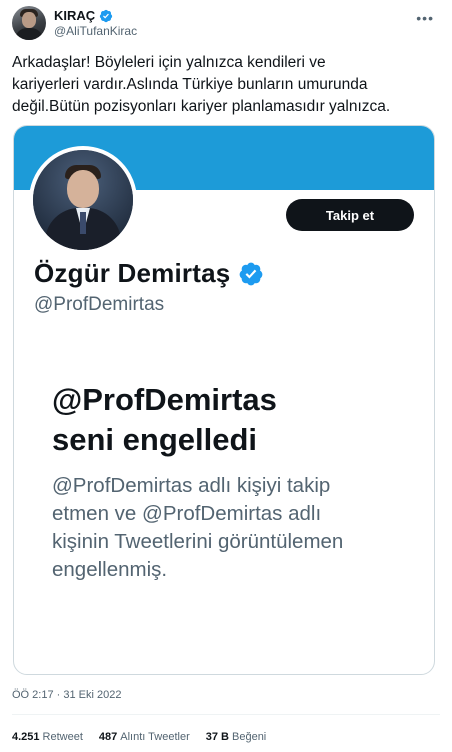  What do you see at coordinates (155, 737) in the screenshot?
I see `quote-label: Alıntı Tweetler` at bounding box center [155, 737].